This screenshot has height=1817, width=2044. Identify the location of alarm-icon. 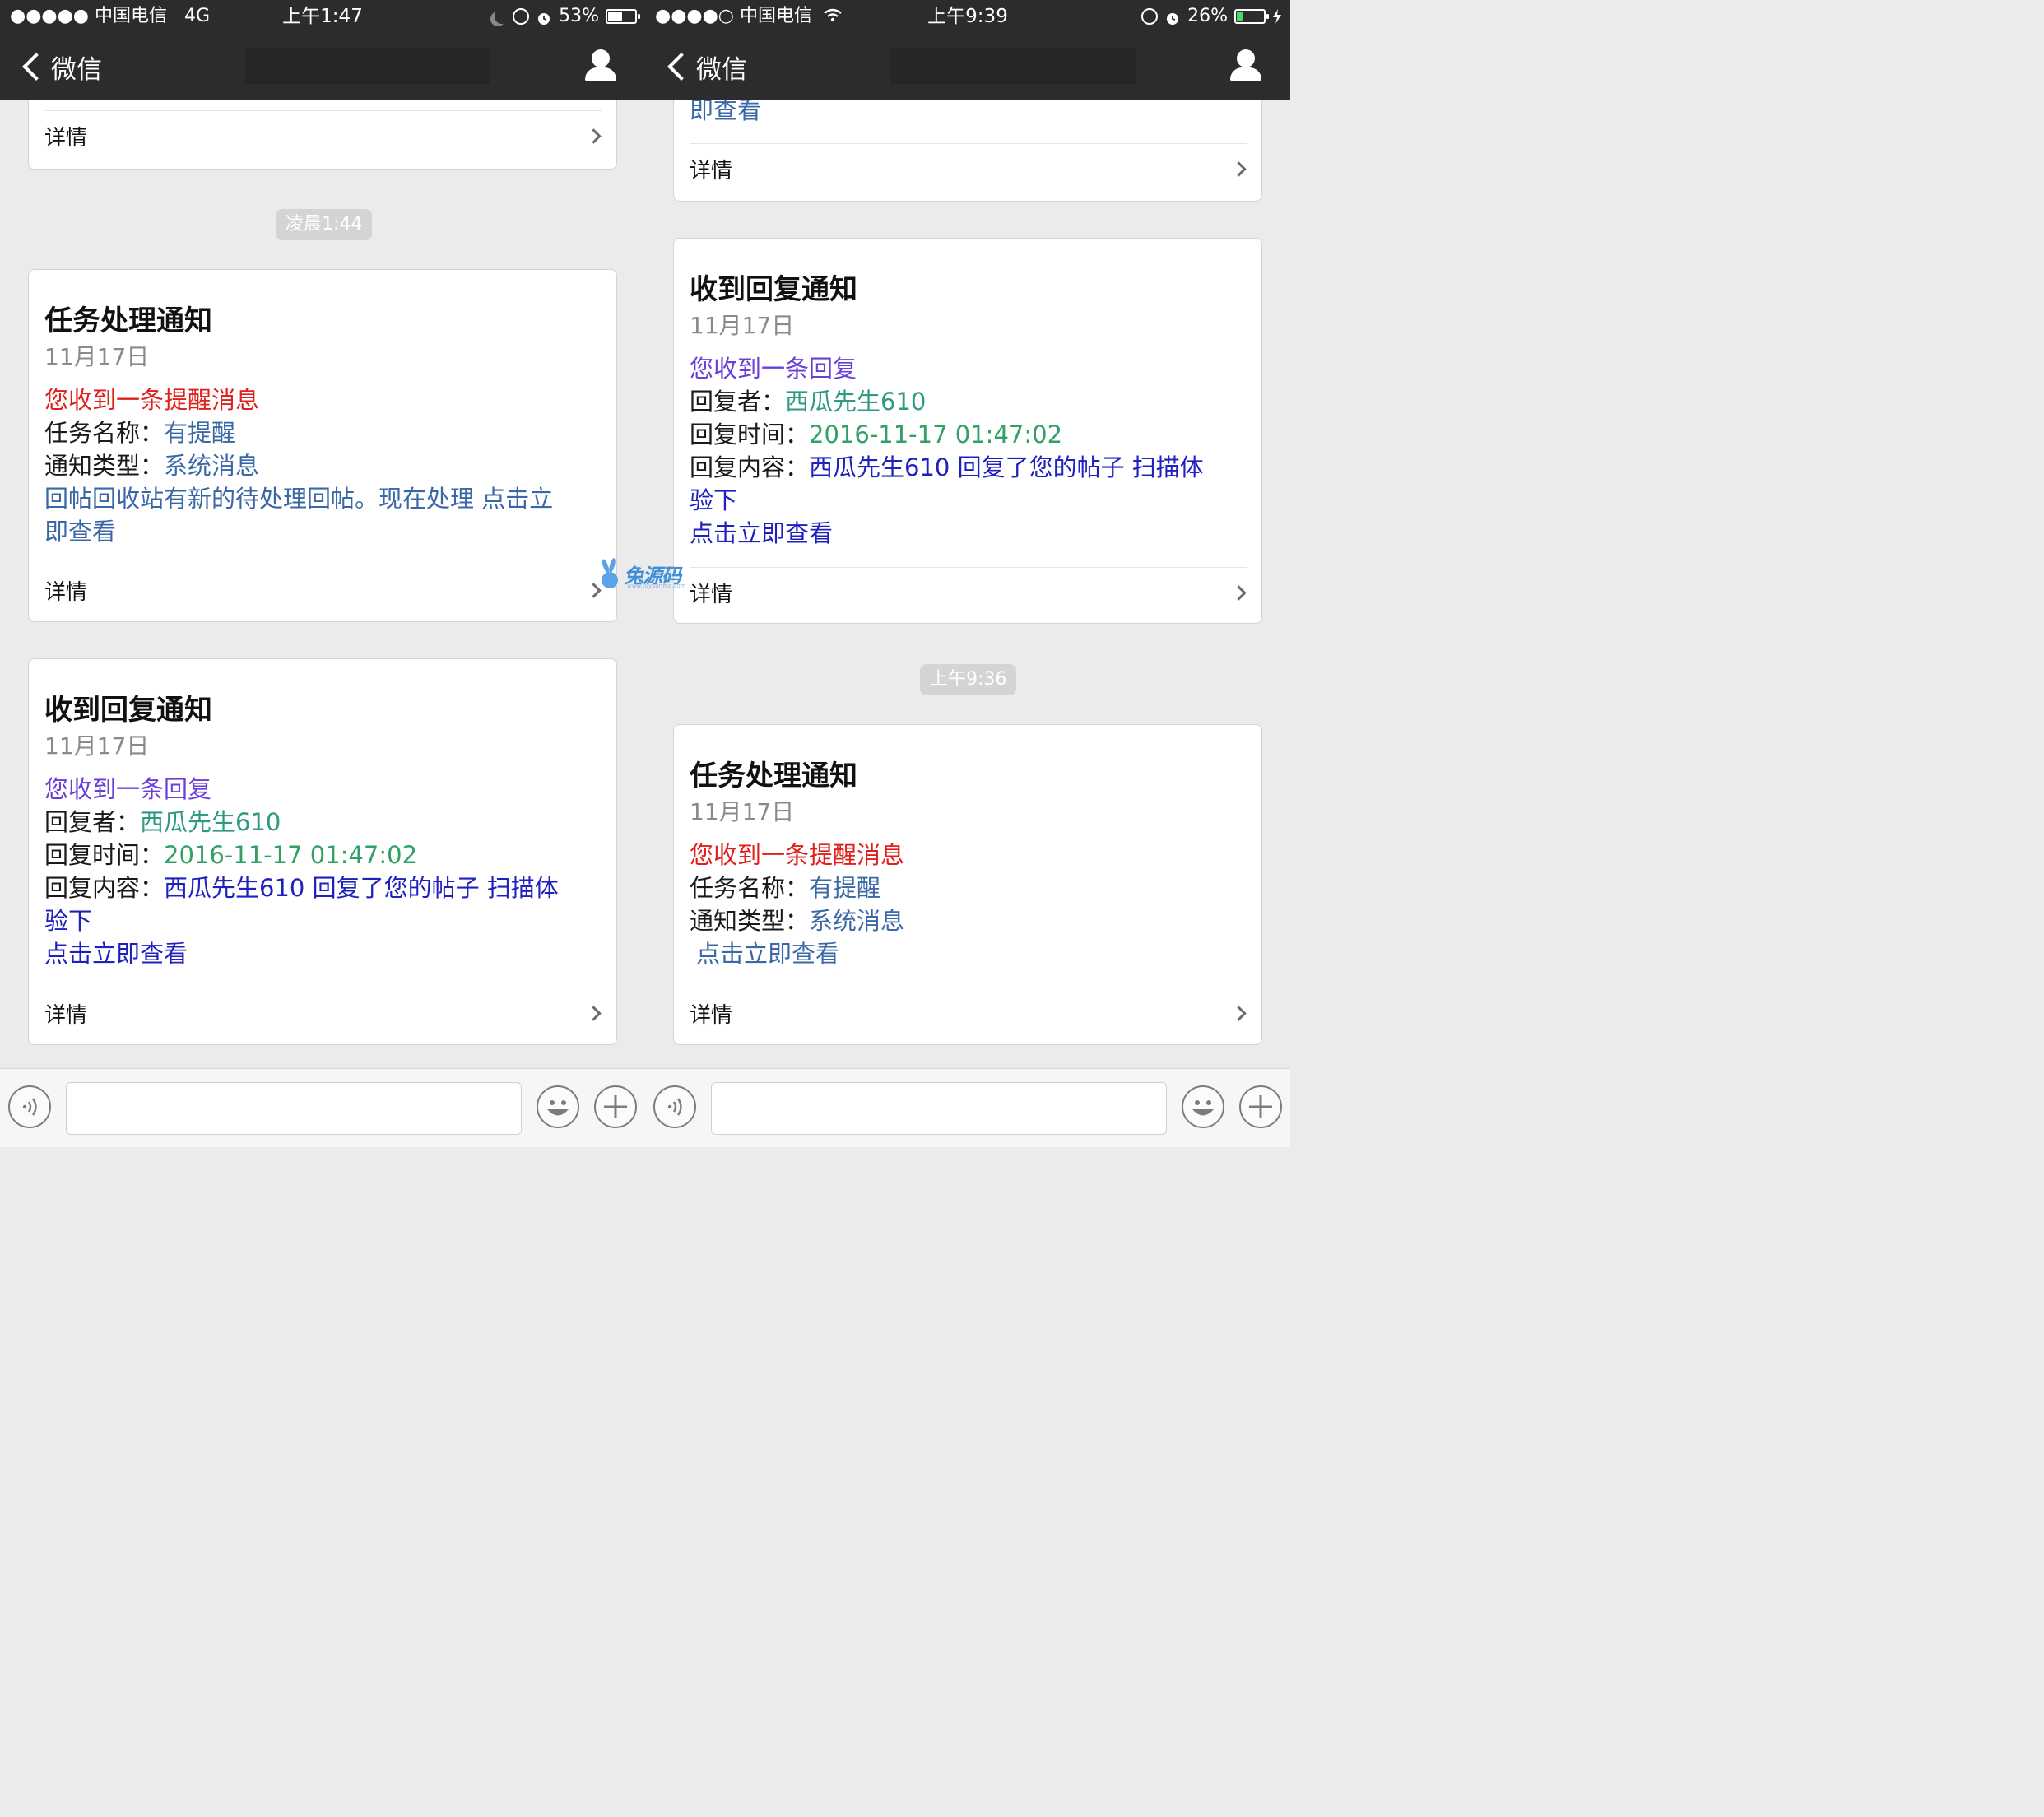
(544, 16).